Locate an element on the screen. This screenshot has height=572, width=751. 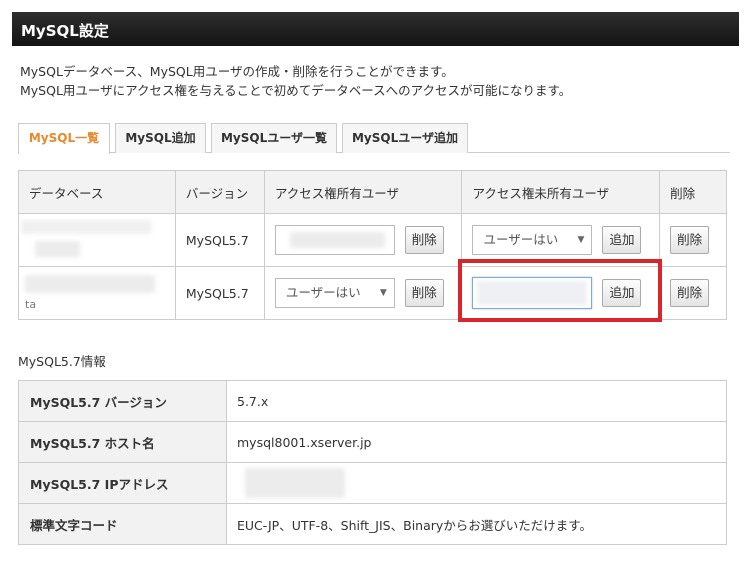
page-title: MySQL設定 is located at coordinates (65, 31).